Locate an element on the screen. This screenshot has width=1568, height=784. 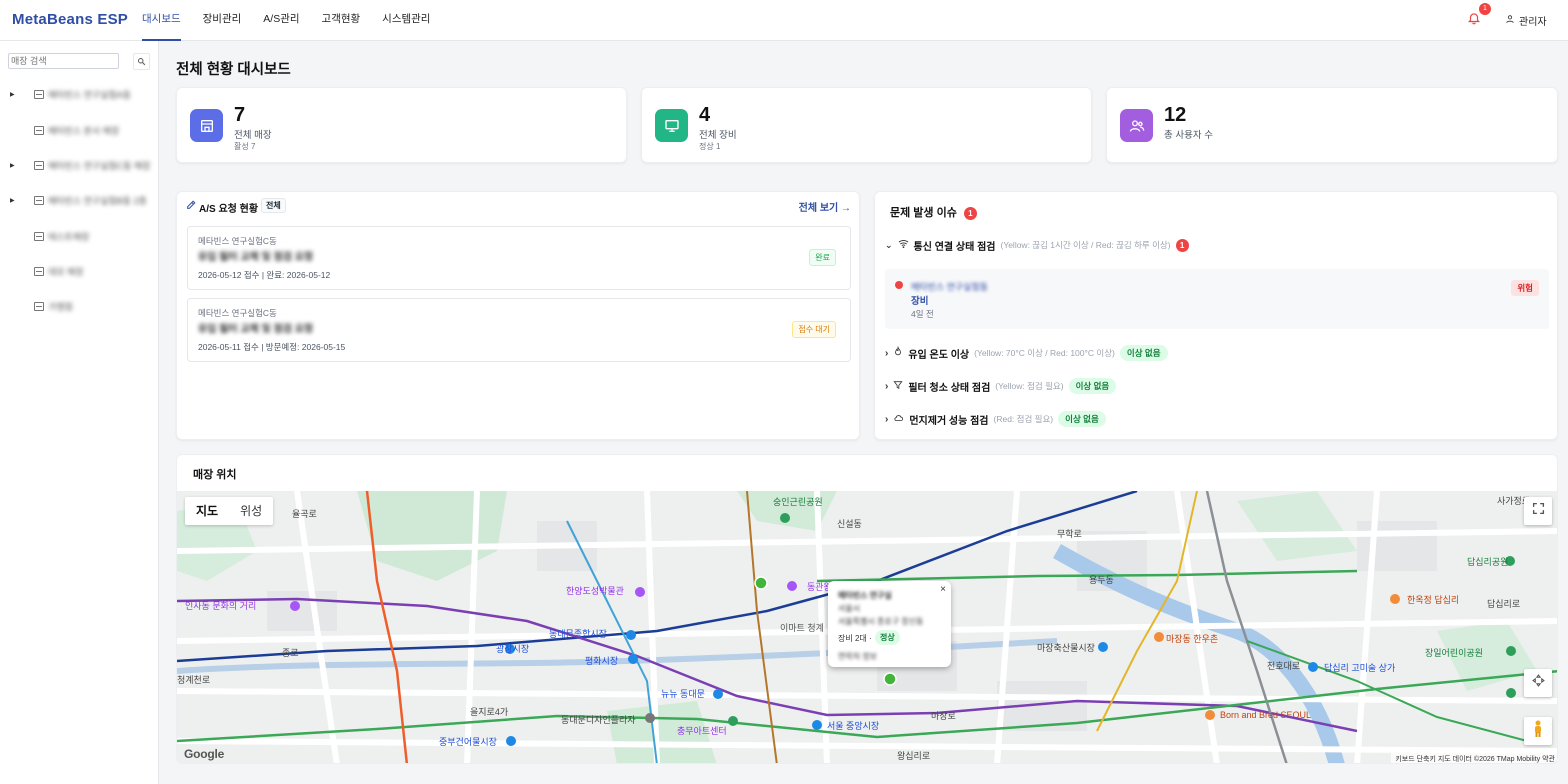
map-place-label: 광장시장 is located at coordinates (512, 648).